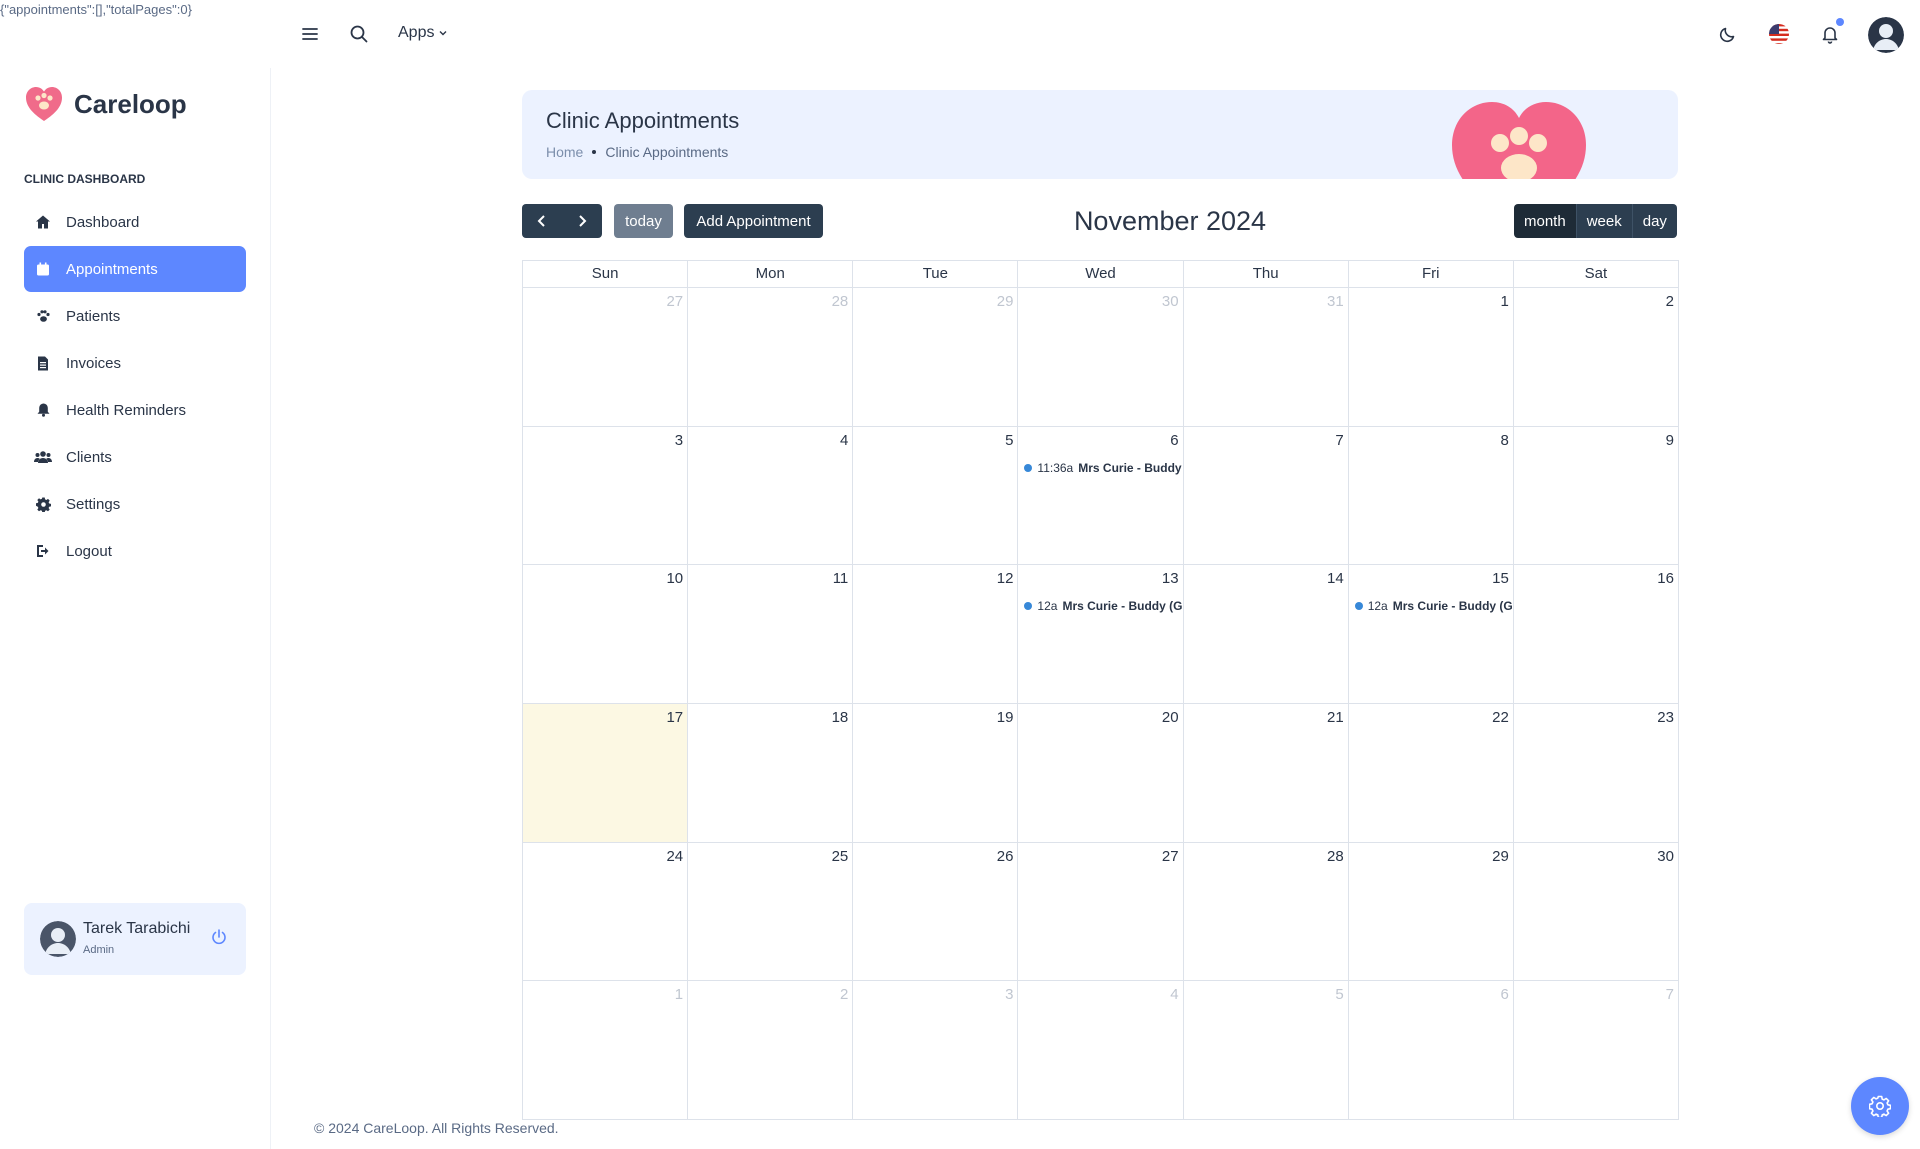 Image resolution: width=1920 pixels, height=1149 pixels. I want to click on sidebar-item-health-reminders: Health Reminders, so click(135, 410).